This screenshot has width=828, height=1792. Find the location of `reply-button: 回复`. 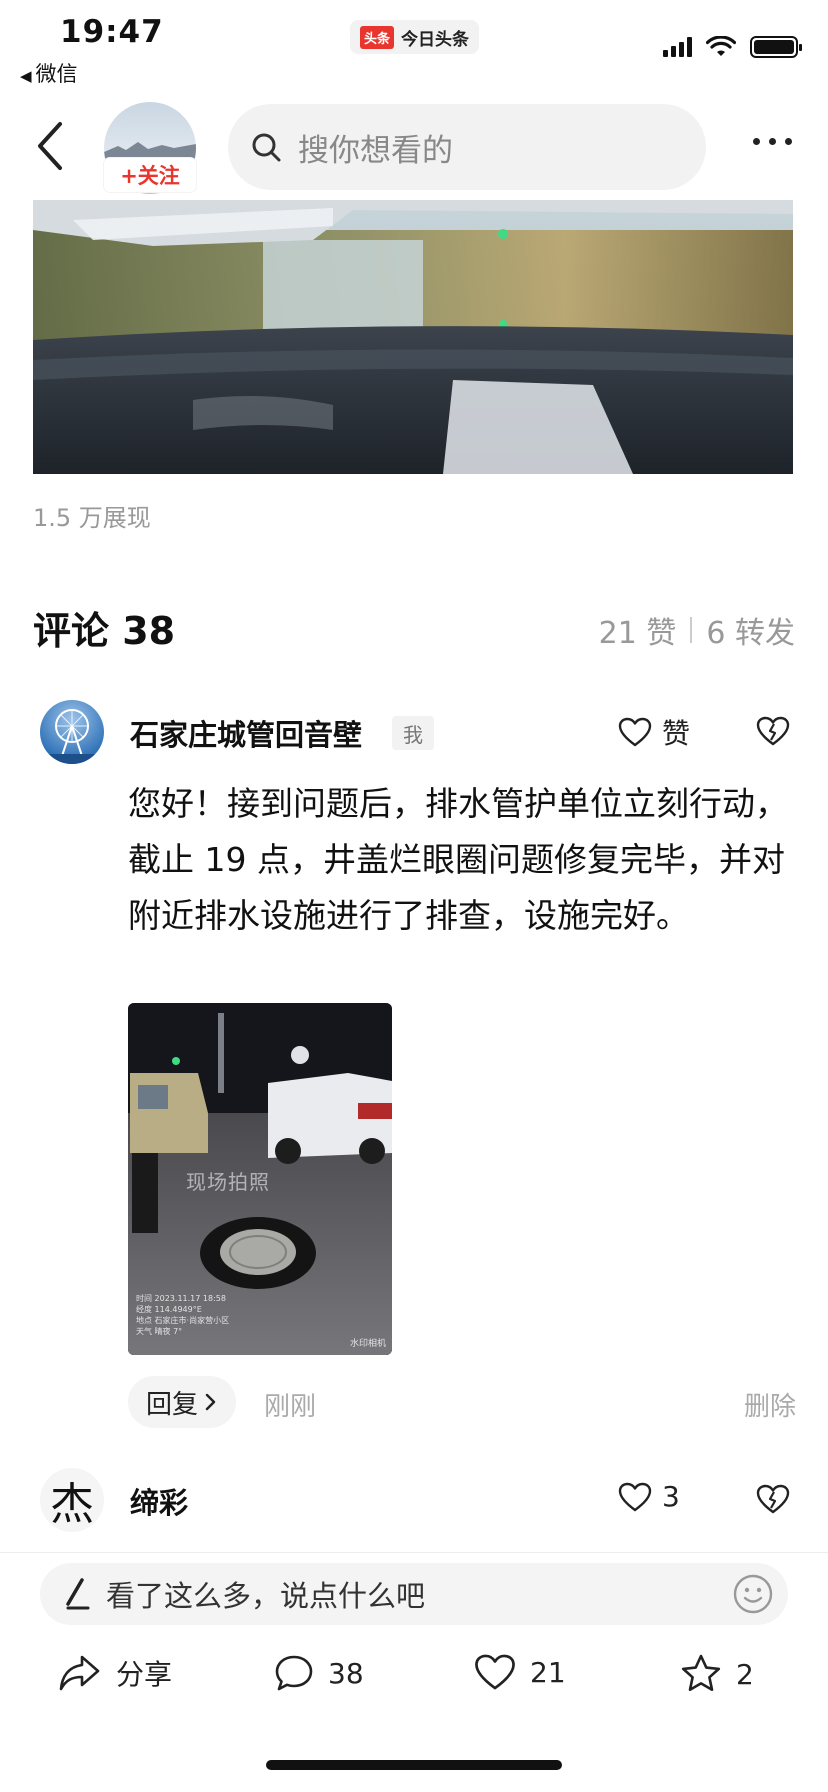

reply-button: 回复 is located at coordinates (182, 1402).